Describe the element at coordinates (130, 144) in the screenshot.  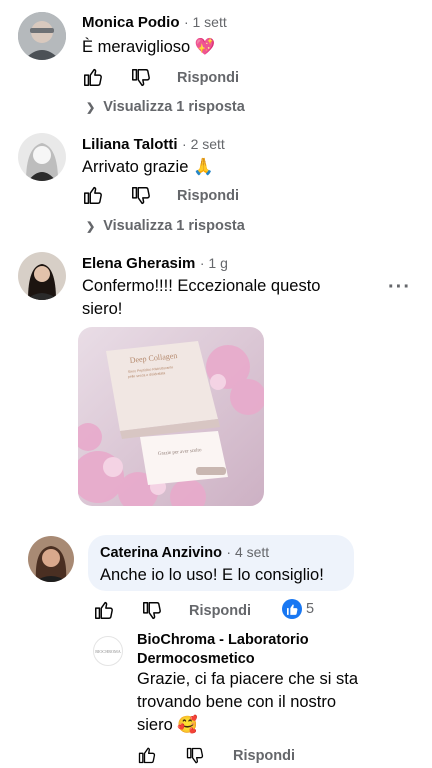
I see `comment-author: Liliana Talotti` at that location.